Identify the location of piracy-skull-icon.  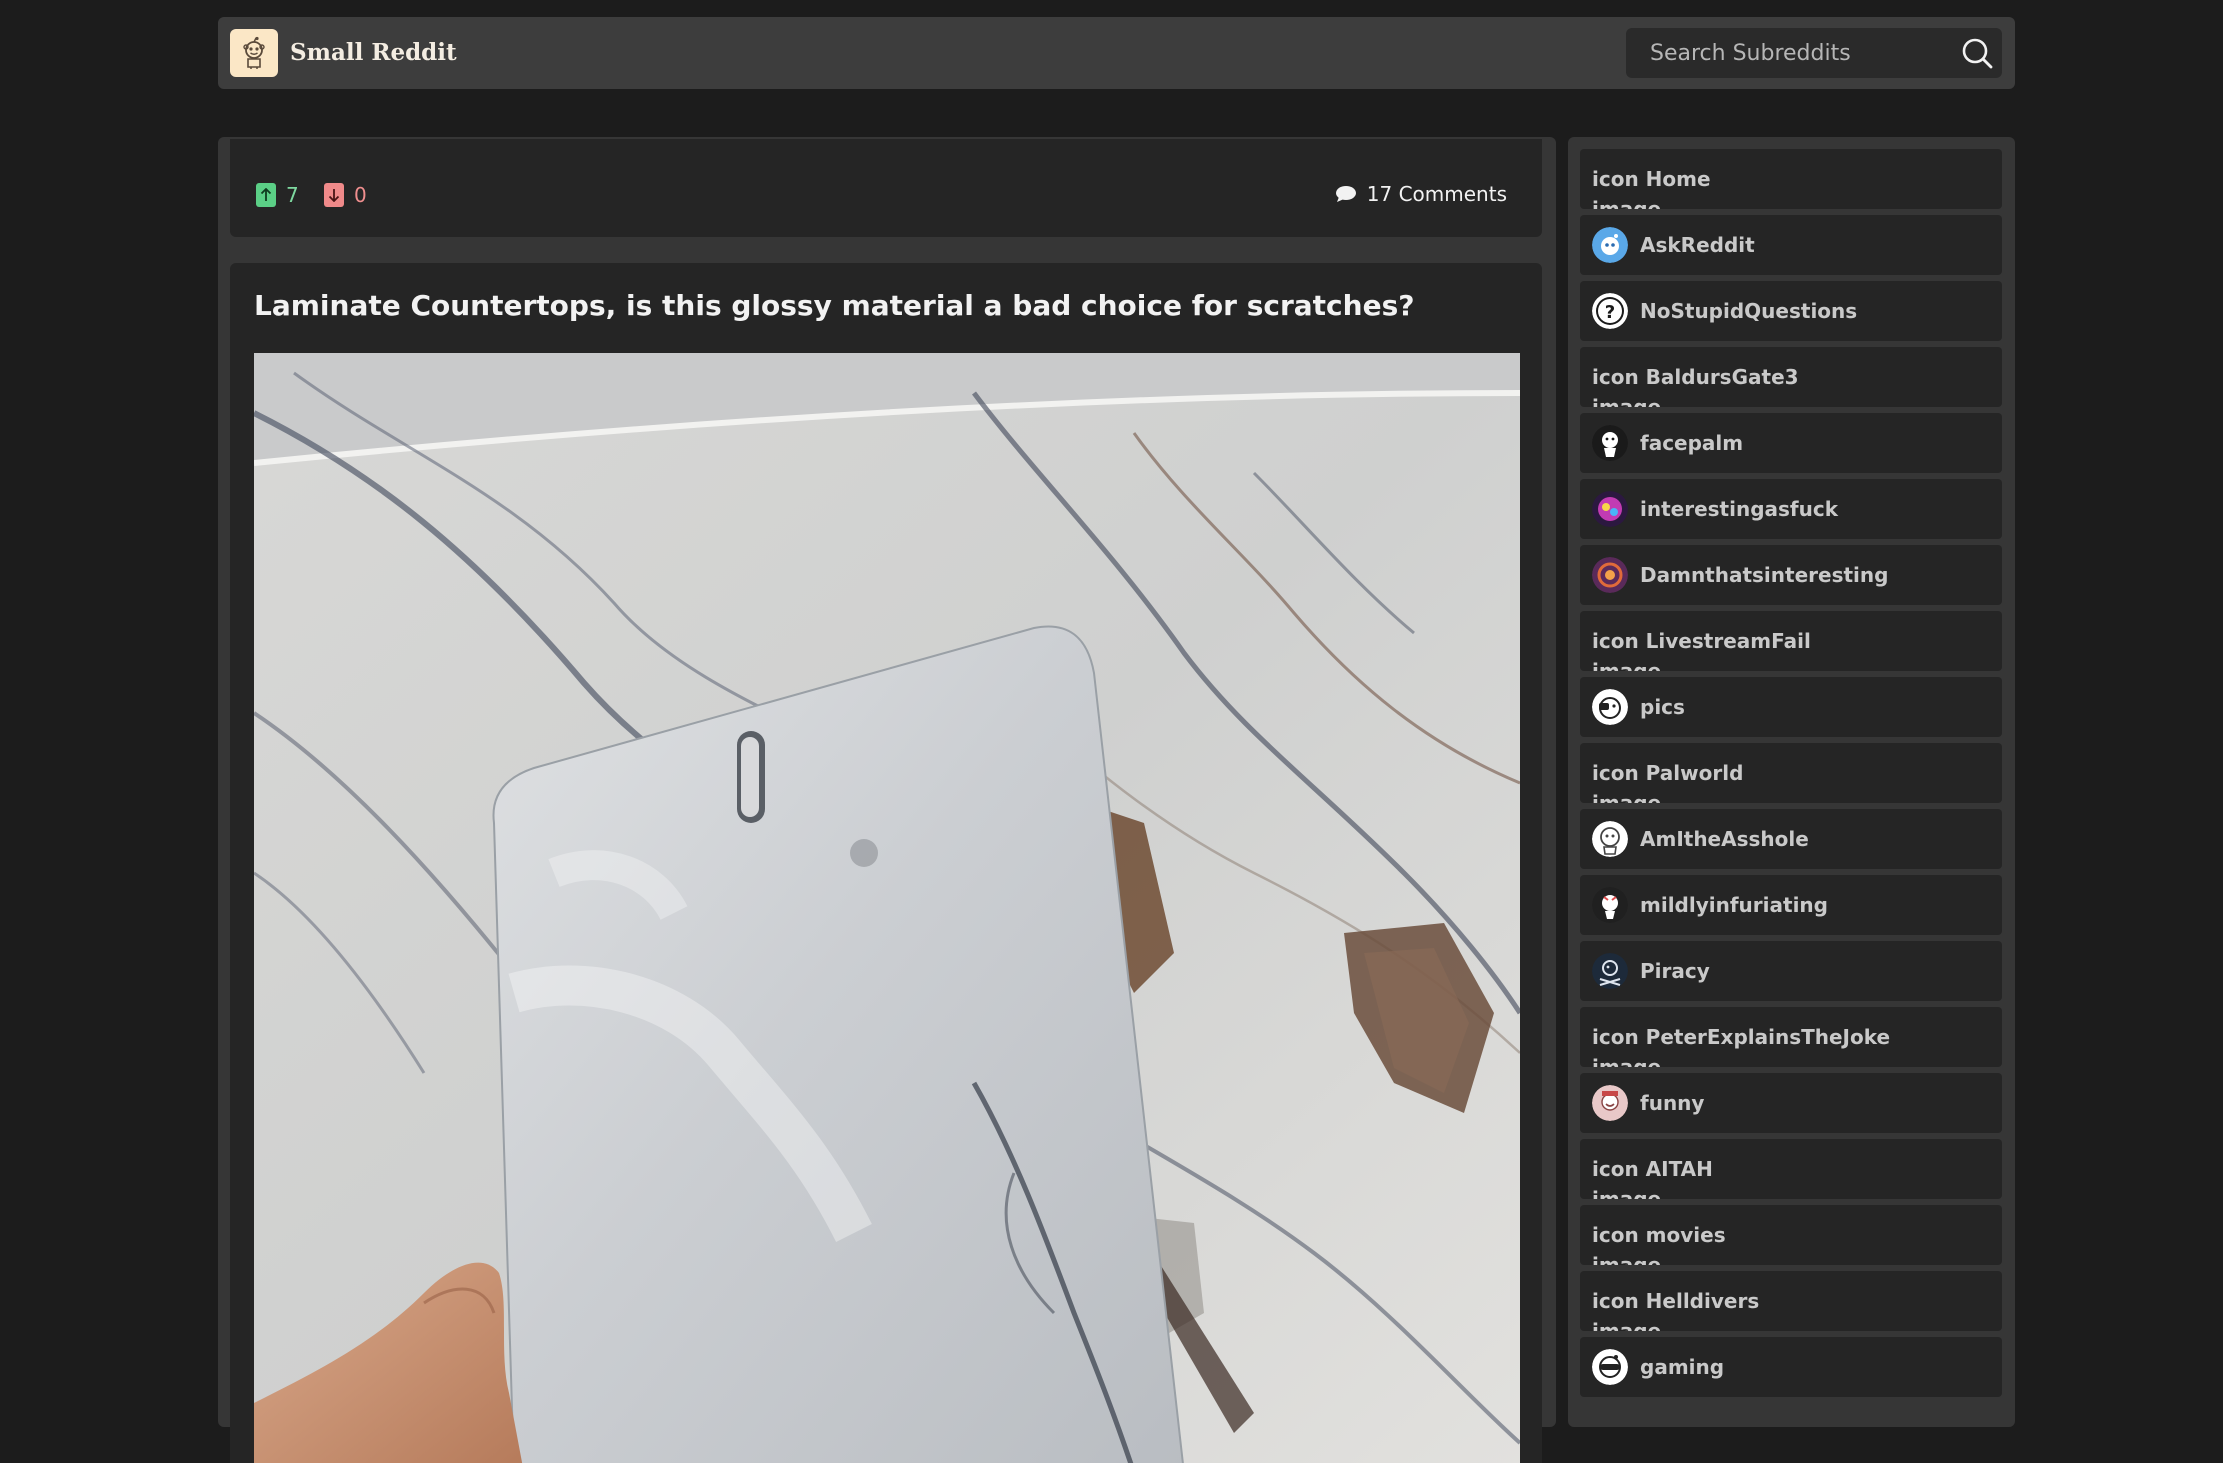
(1610, 971).